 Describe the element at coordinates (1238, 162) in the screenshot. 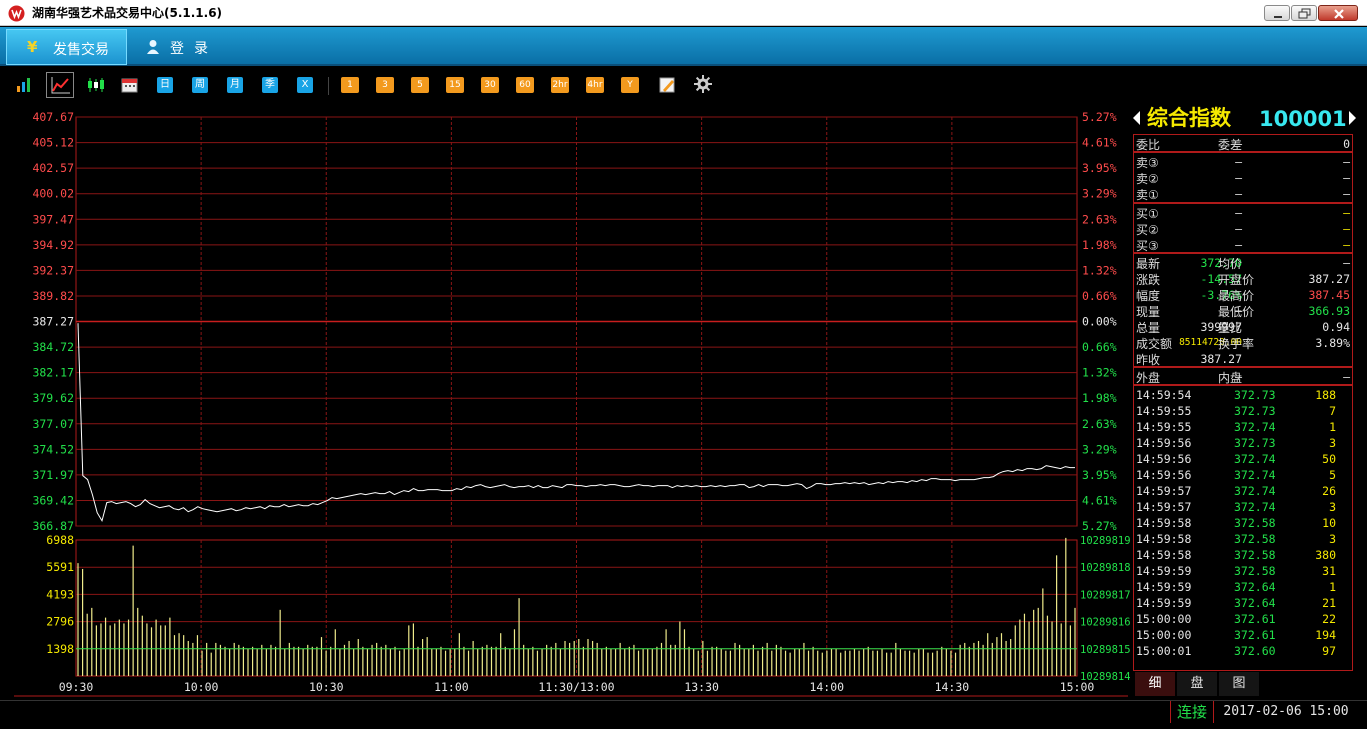

I see `sell-level-price: —` at that location.